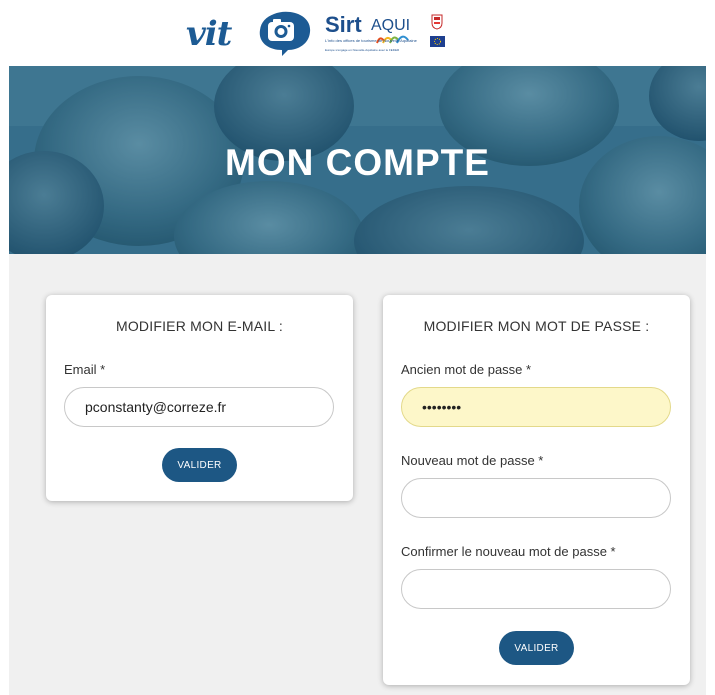 The width and height of the screenshot is (715, 695). Describe the element at coordinates (437, 41) in the screenshot. I see `eu-flag-icon` at that location.